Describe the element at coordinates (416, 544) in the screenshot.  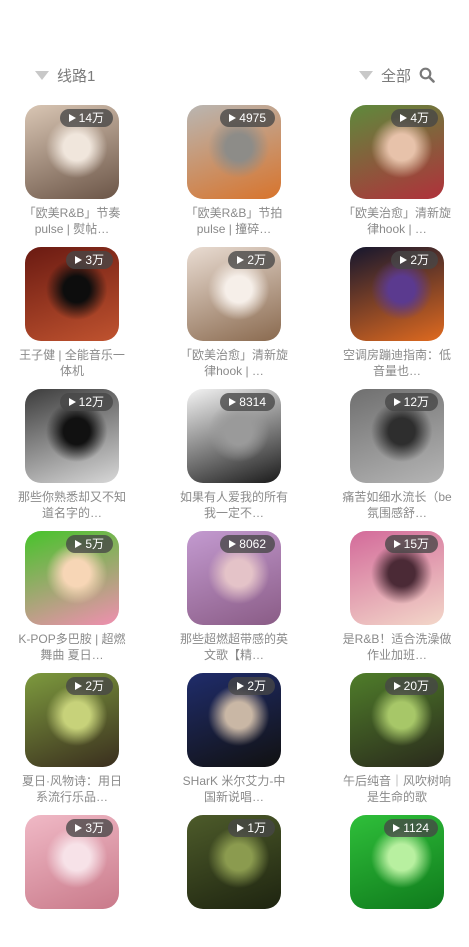
I see `play-count: 15万` at that location.